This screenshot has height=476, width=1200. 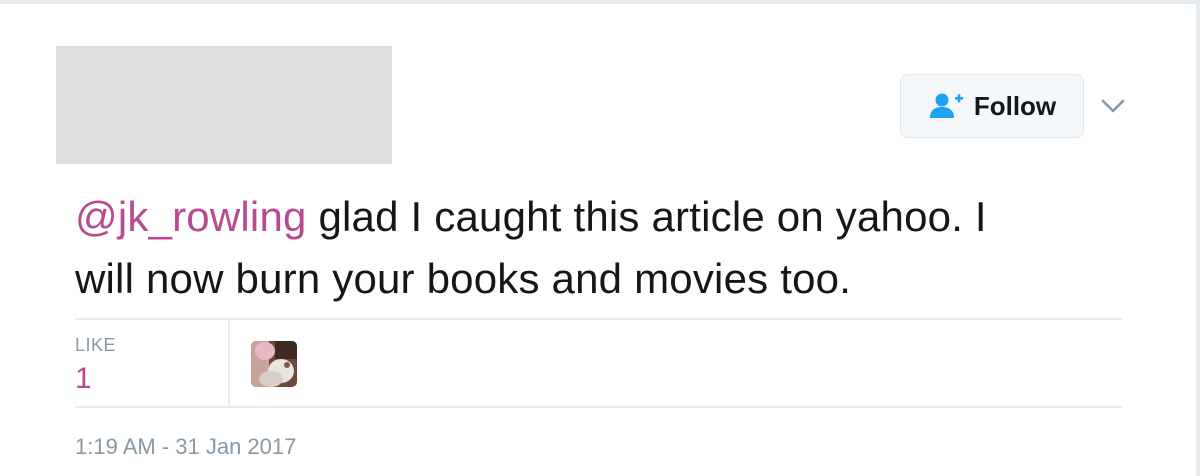 I want to click on stats-top-divider, so click(x=598, y=319).